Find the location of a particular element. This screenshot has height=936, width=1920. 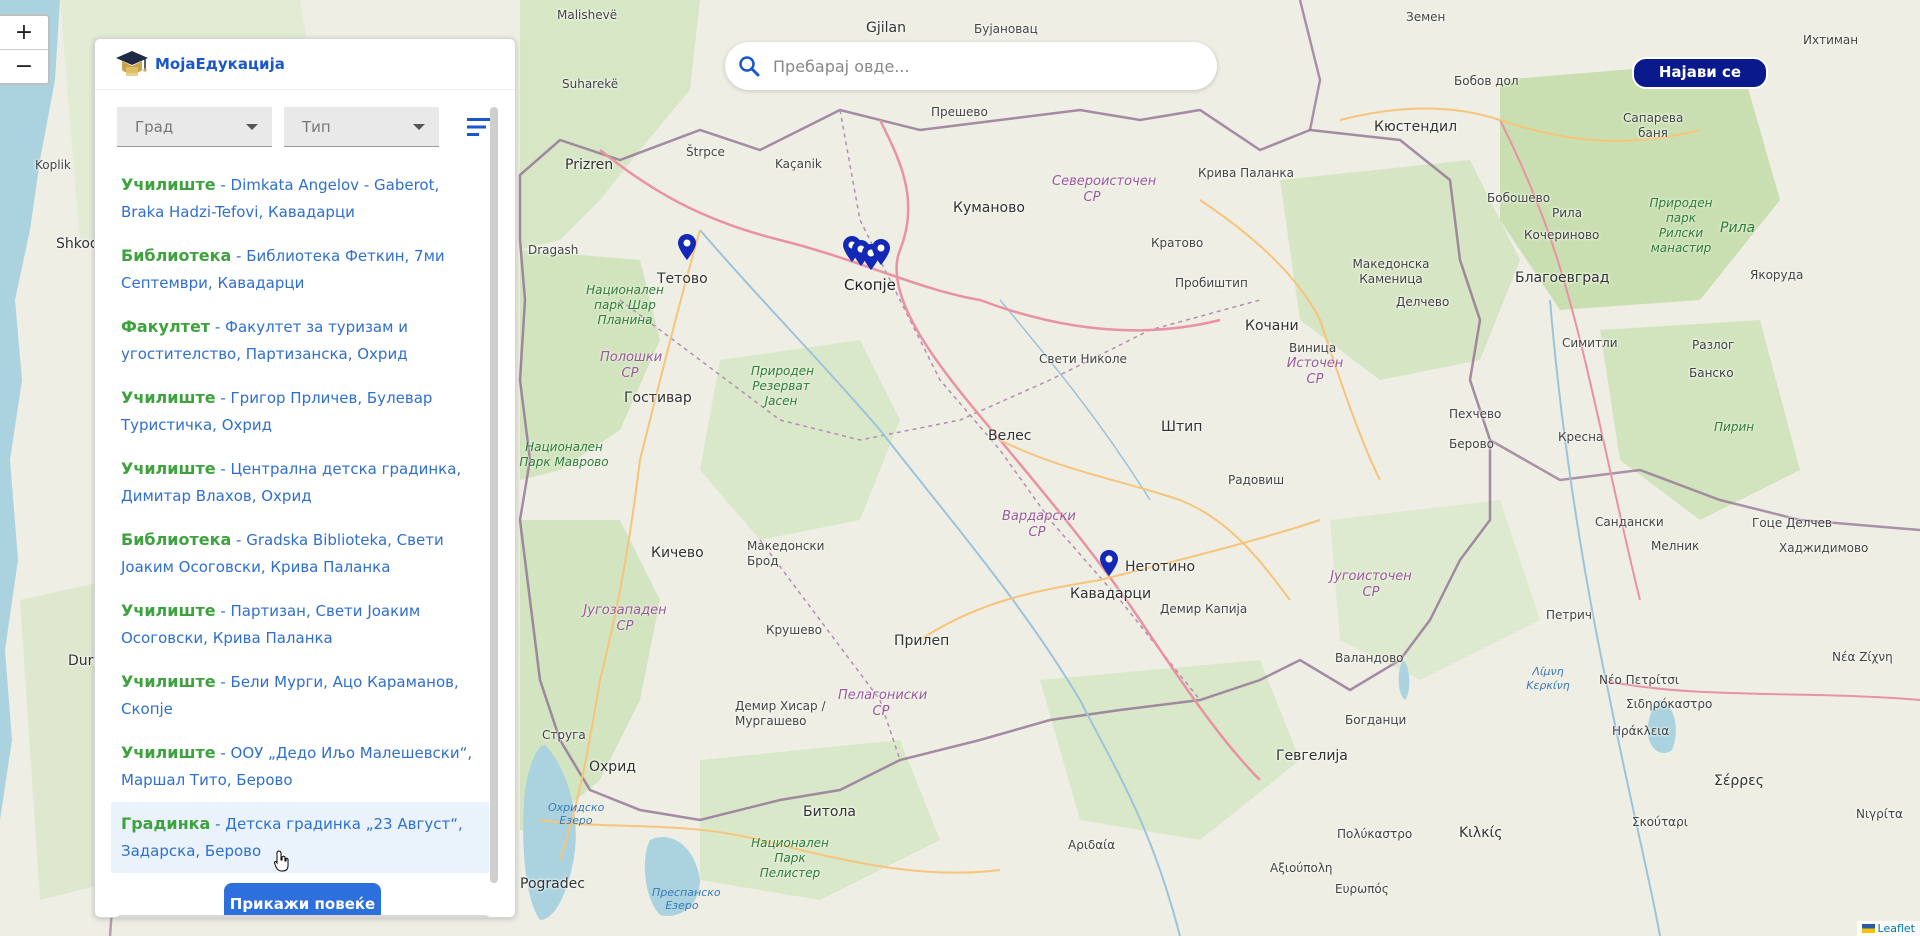

login-button: Најави се is located at coordinates (1700, 73).